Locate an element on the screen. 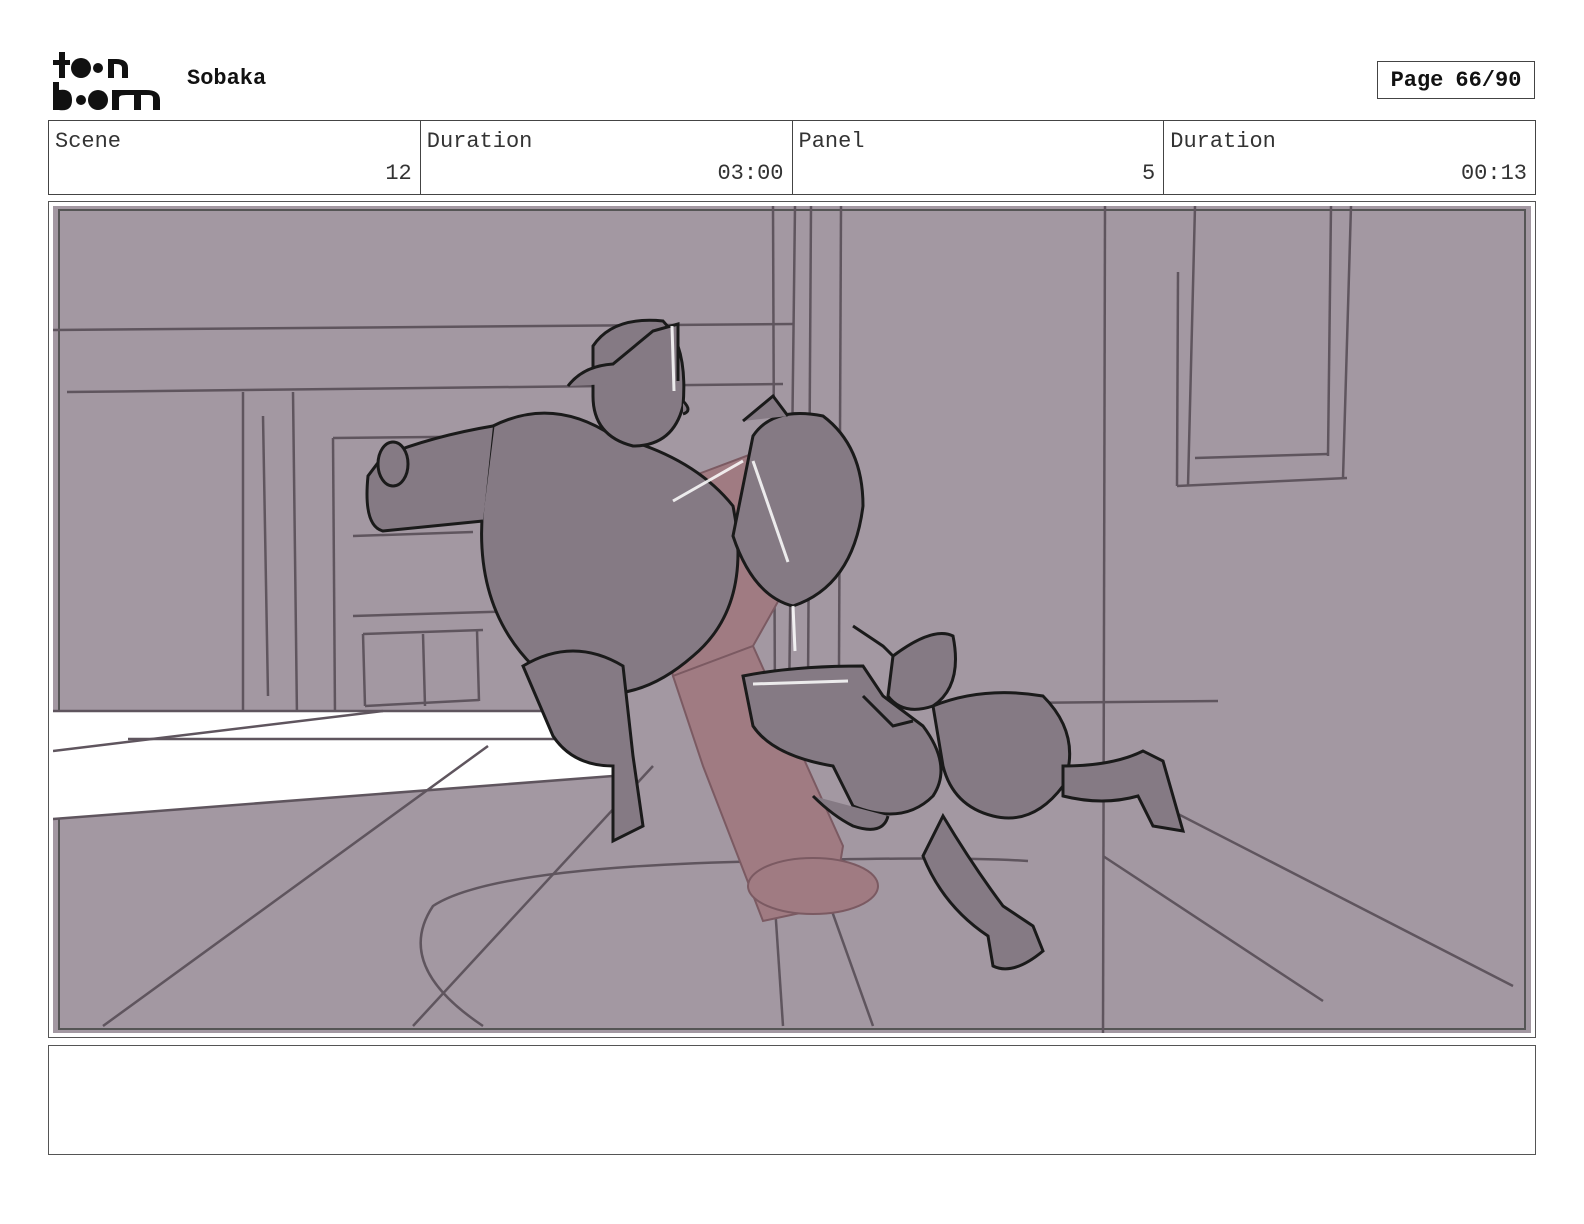 The height and width of the screenshot is (1224, 1584). panel-duration-value: 00:13 is located at coordinates (1493, 173).